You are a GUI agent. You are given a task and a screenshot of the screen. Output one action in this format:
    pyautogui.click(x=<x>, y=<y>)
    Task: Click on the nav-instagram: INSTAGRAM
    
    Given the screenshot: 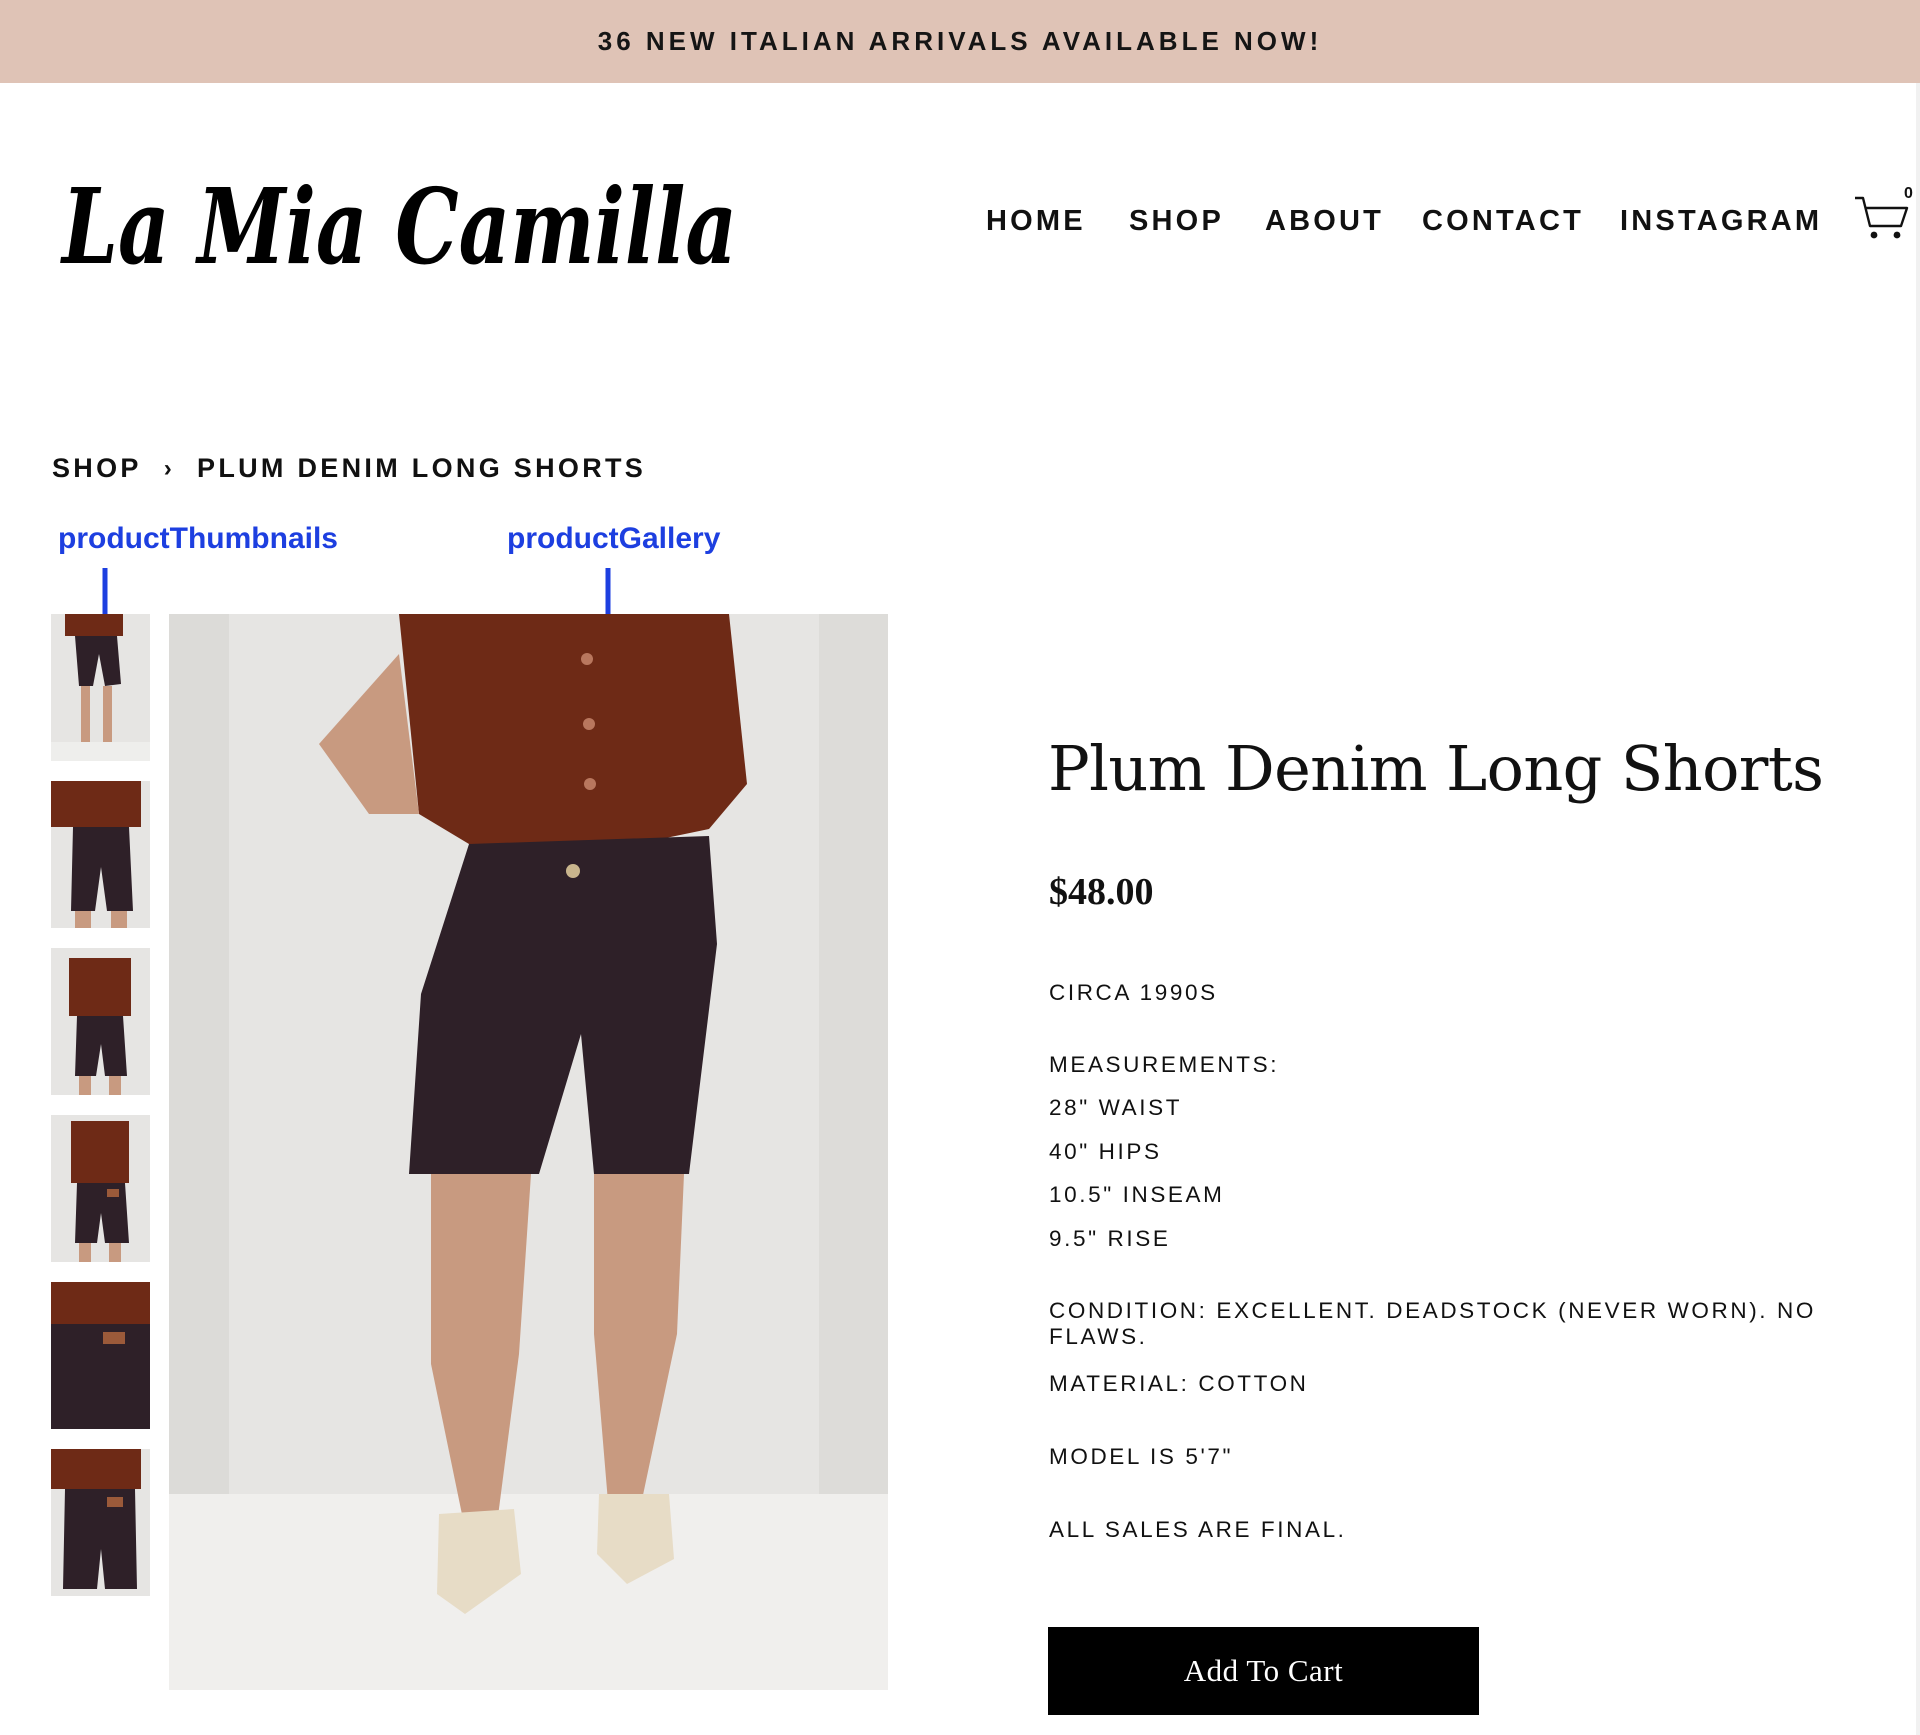 What is the action you would take?
    pyautogui.click(x=1721, y=221)
    